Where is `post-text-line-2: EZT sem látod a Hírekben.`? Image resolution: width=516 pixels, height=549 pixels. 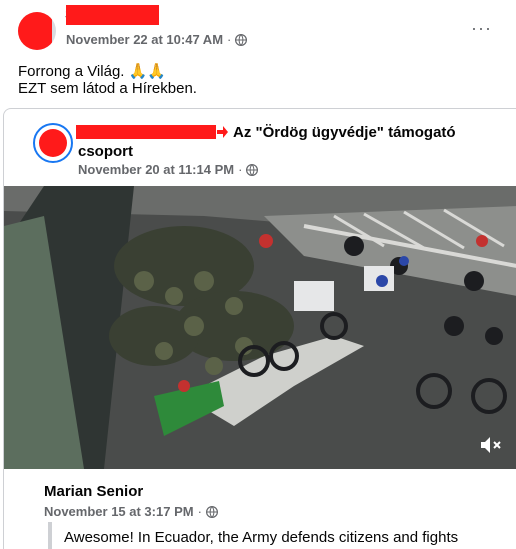
post-text-line-2: EZT sem látod a Hírekben. is located at coordinates (107, 88).